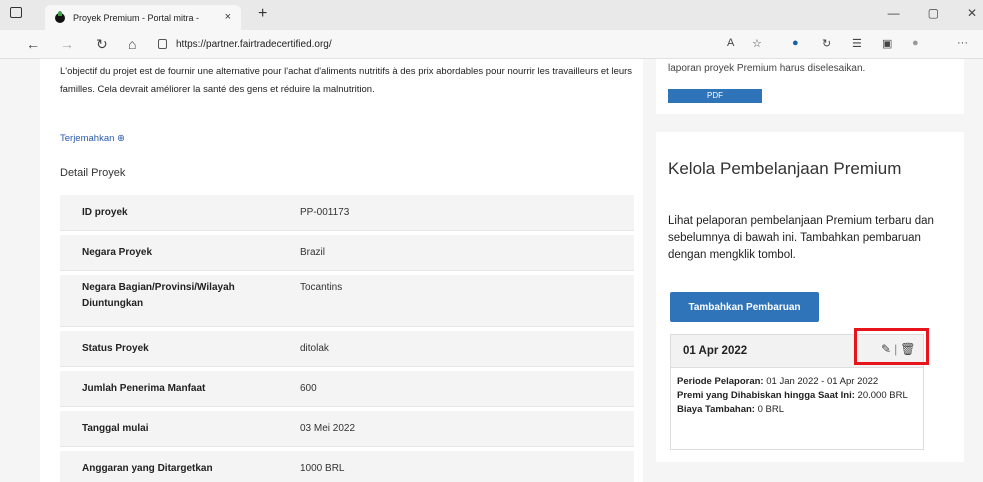 Image resolution: width=983 pixels, height=482 pixels. What do you see at coordinates (67, 44) in the screenshot?
I see `forward-arrow-icon: →` at bounding box center [67, 44].